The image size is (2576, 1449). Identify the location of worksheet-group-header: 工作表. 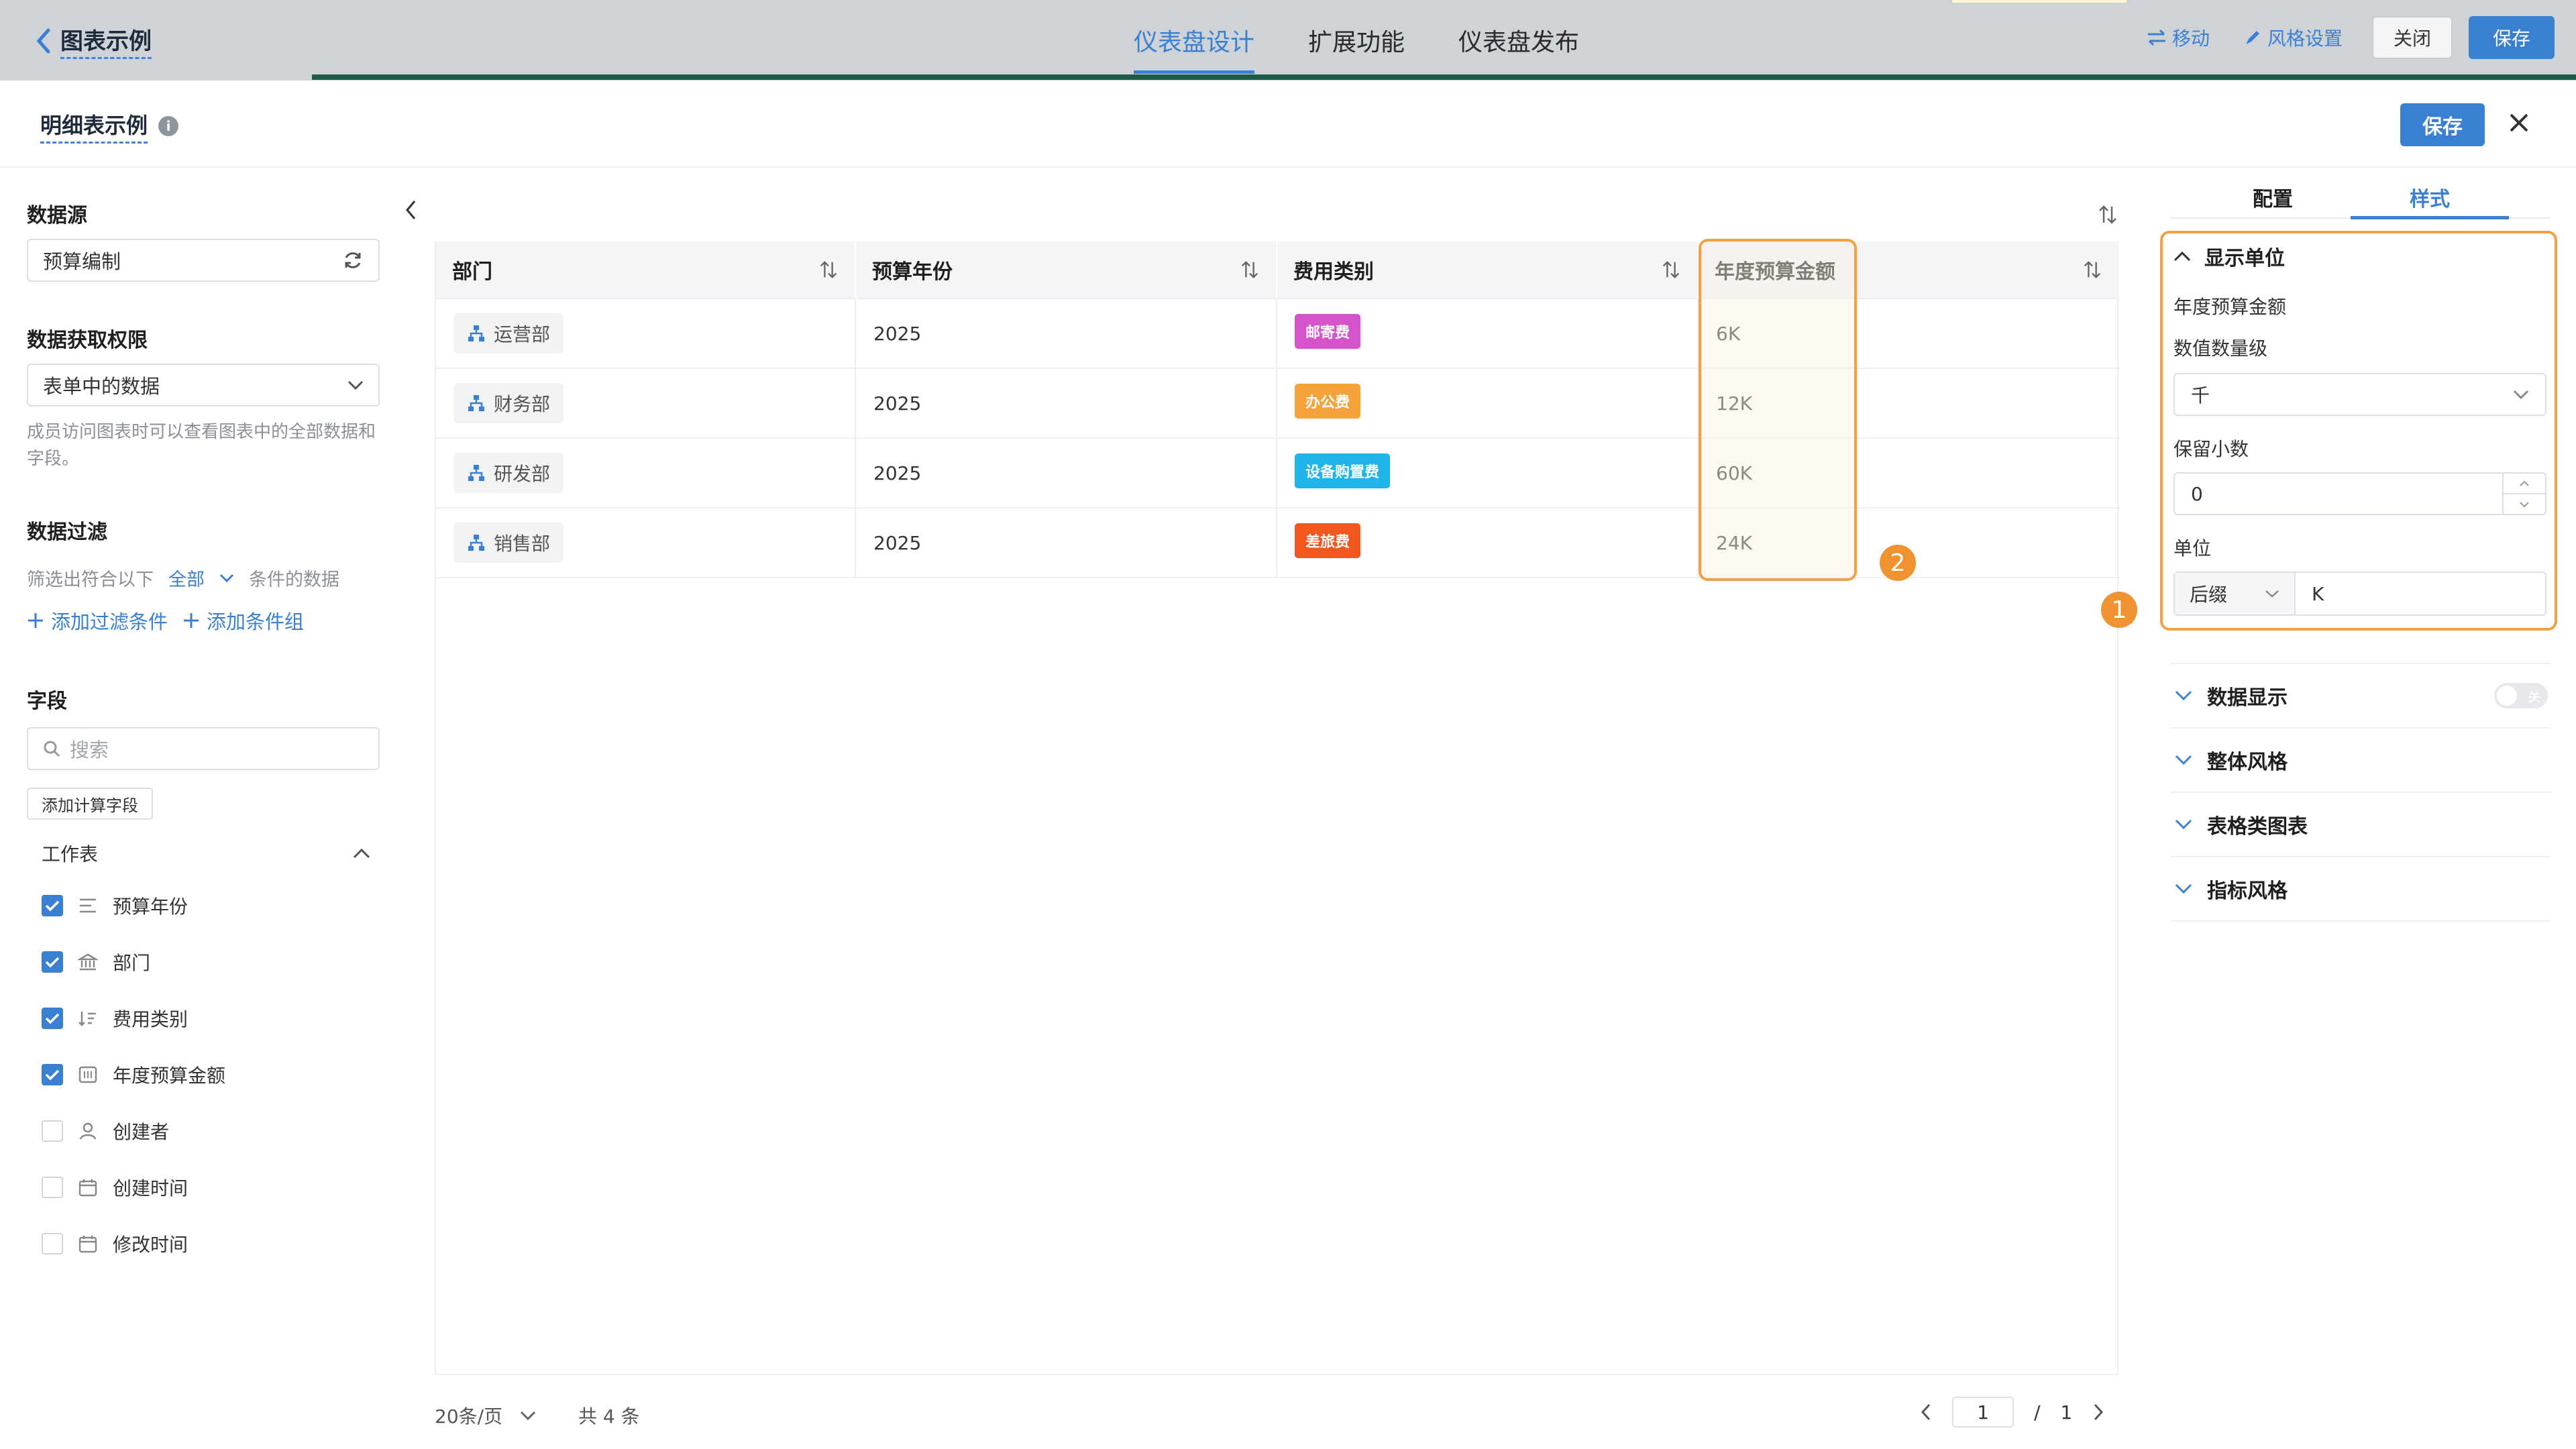
(206, 853).